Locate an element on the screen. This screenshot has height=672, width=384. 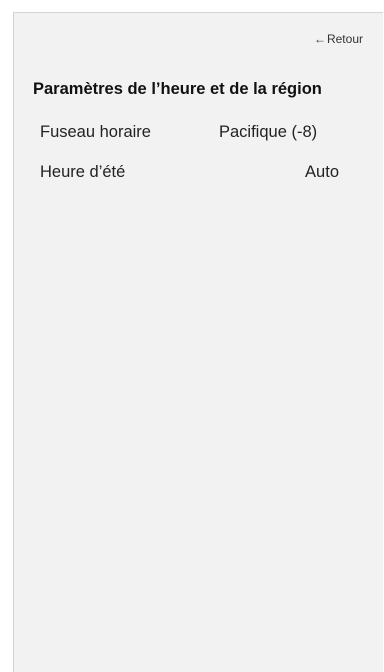
time-zone-value: Pacifique (-8) is located at coordinates (268, 132).